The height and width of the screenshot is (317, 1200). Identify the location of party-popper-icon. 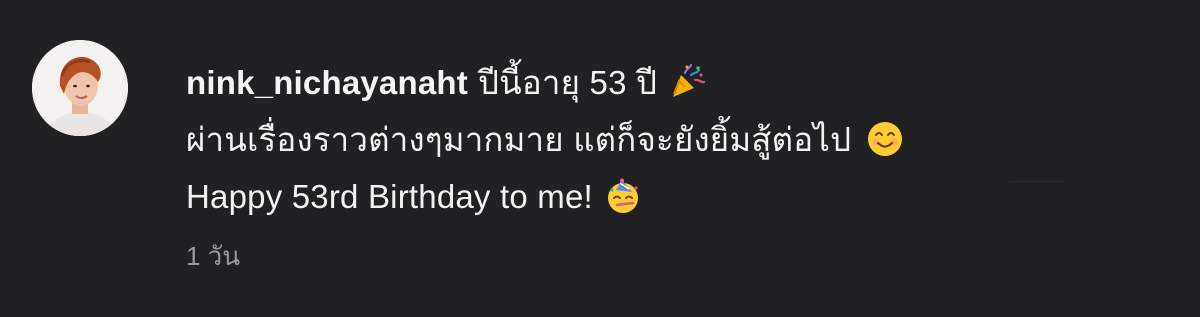
(689, 80).